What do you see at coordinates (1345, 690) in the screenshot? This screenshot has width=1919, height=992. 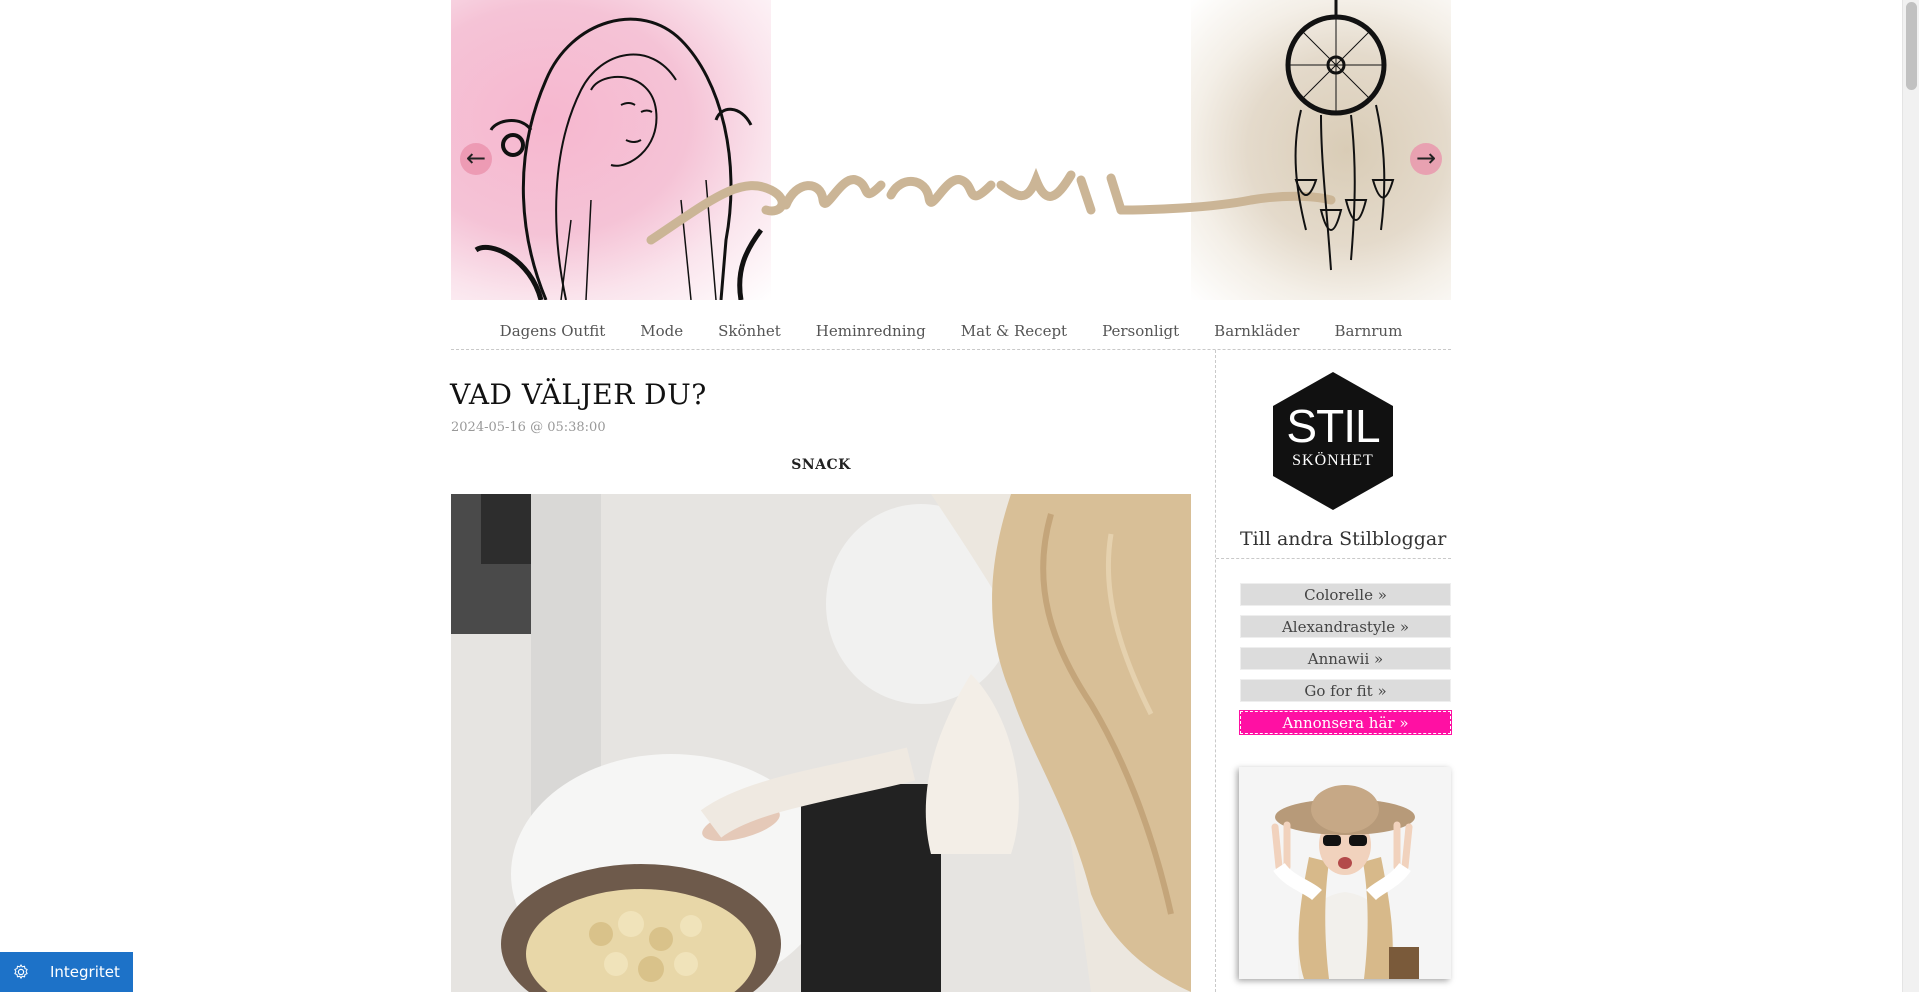 I see `blog-link-go-for-fit: Go for fit »` at bounding box center [1345, 690].